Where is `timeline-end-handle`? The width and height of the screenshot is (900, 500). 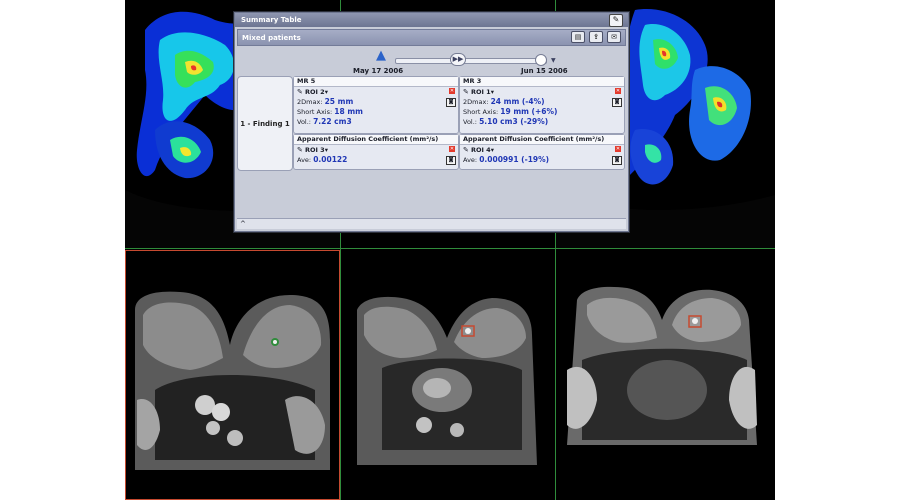
timeline-end-handle is located at coordinates (541, 60).